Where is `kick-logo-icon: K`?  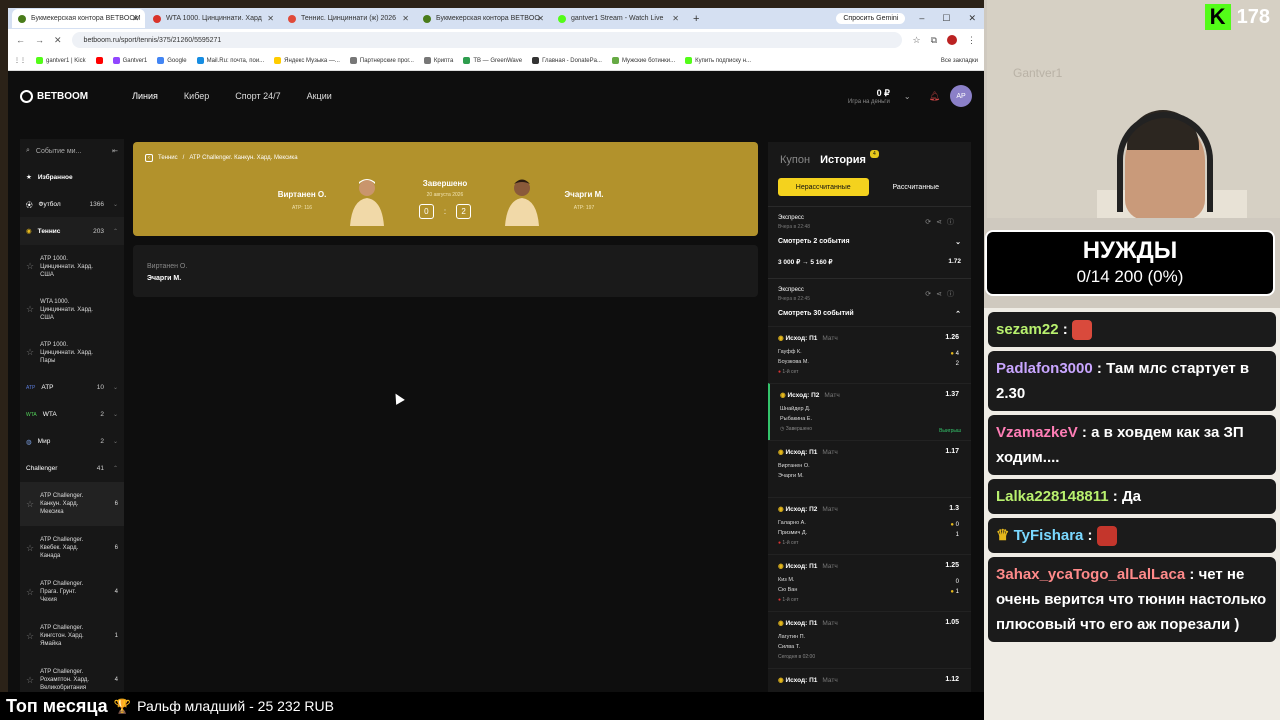 kick-logo-icon: K is located at coordinates (1217, 17).